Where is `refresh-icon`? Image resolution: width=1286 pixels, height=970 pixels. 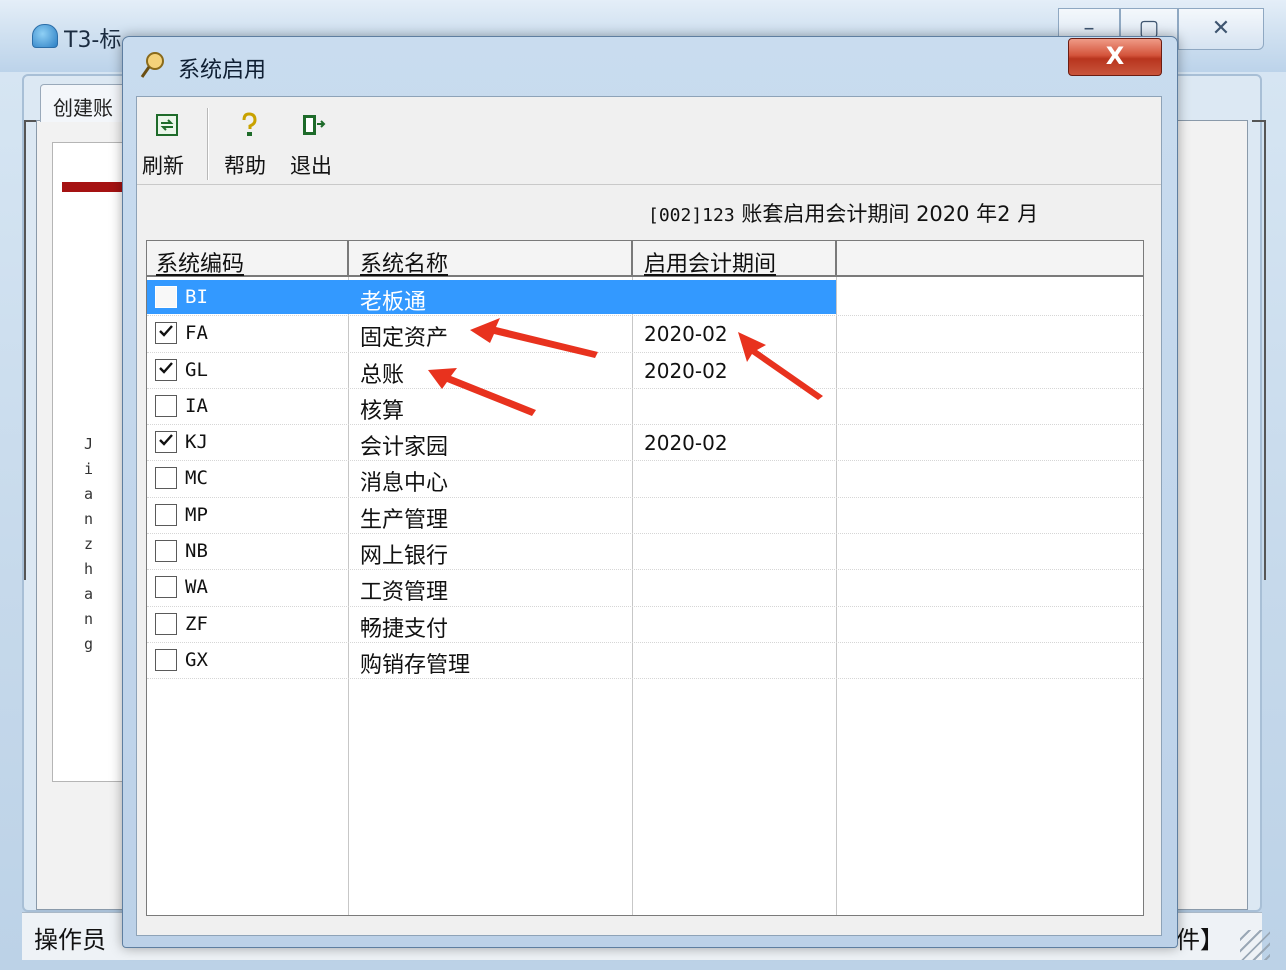 refresh-icon is located at coordinates (167, 125).